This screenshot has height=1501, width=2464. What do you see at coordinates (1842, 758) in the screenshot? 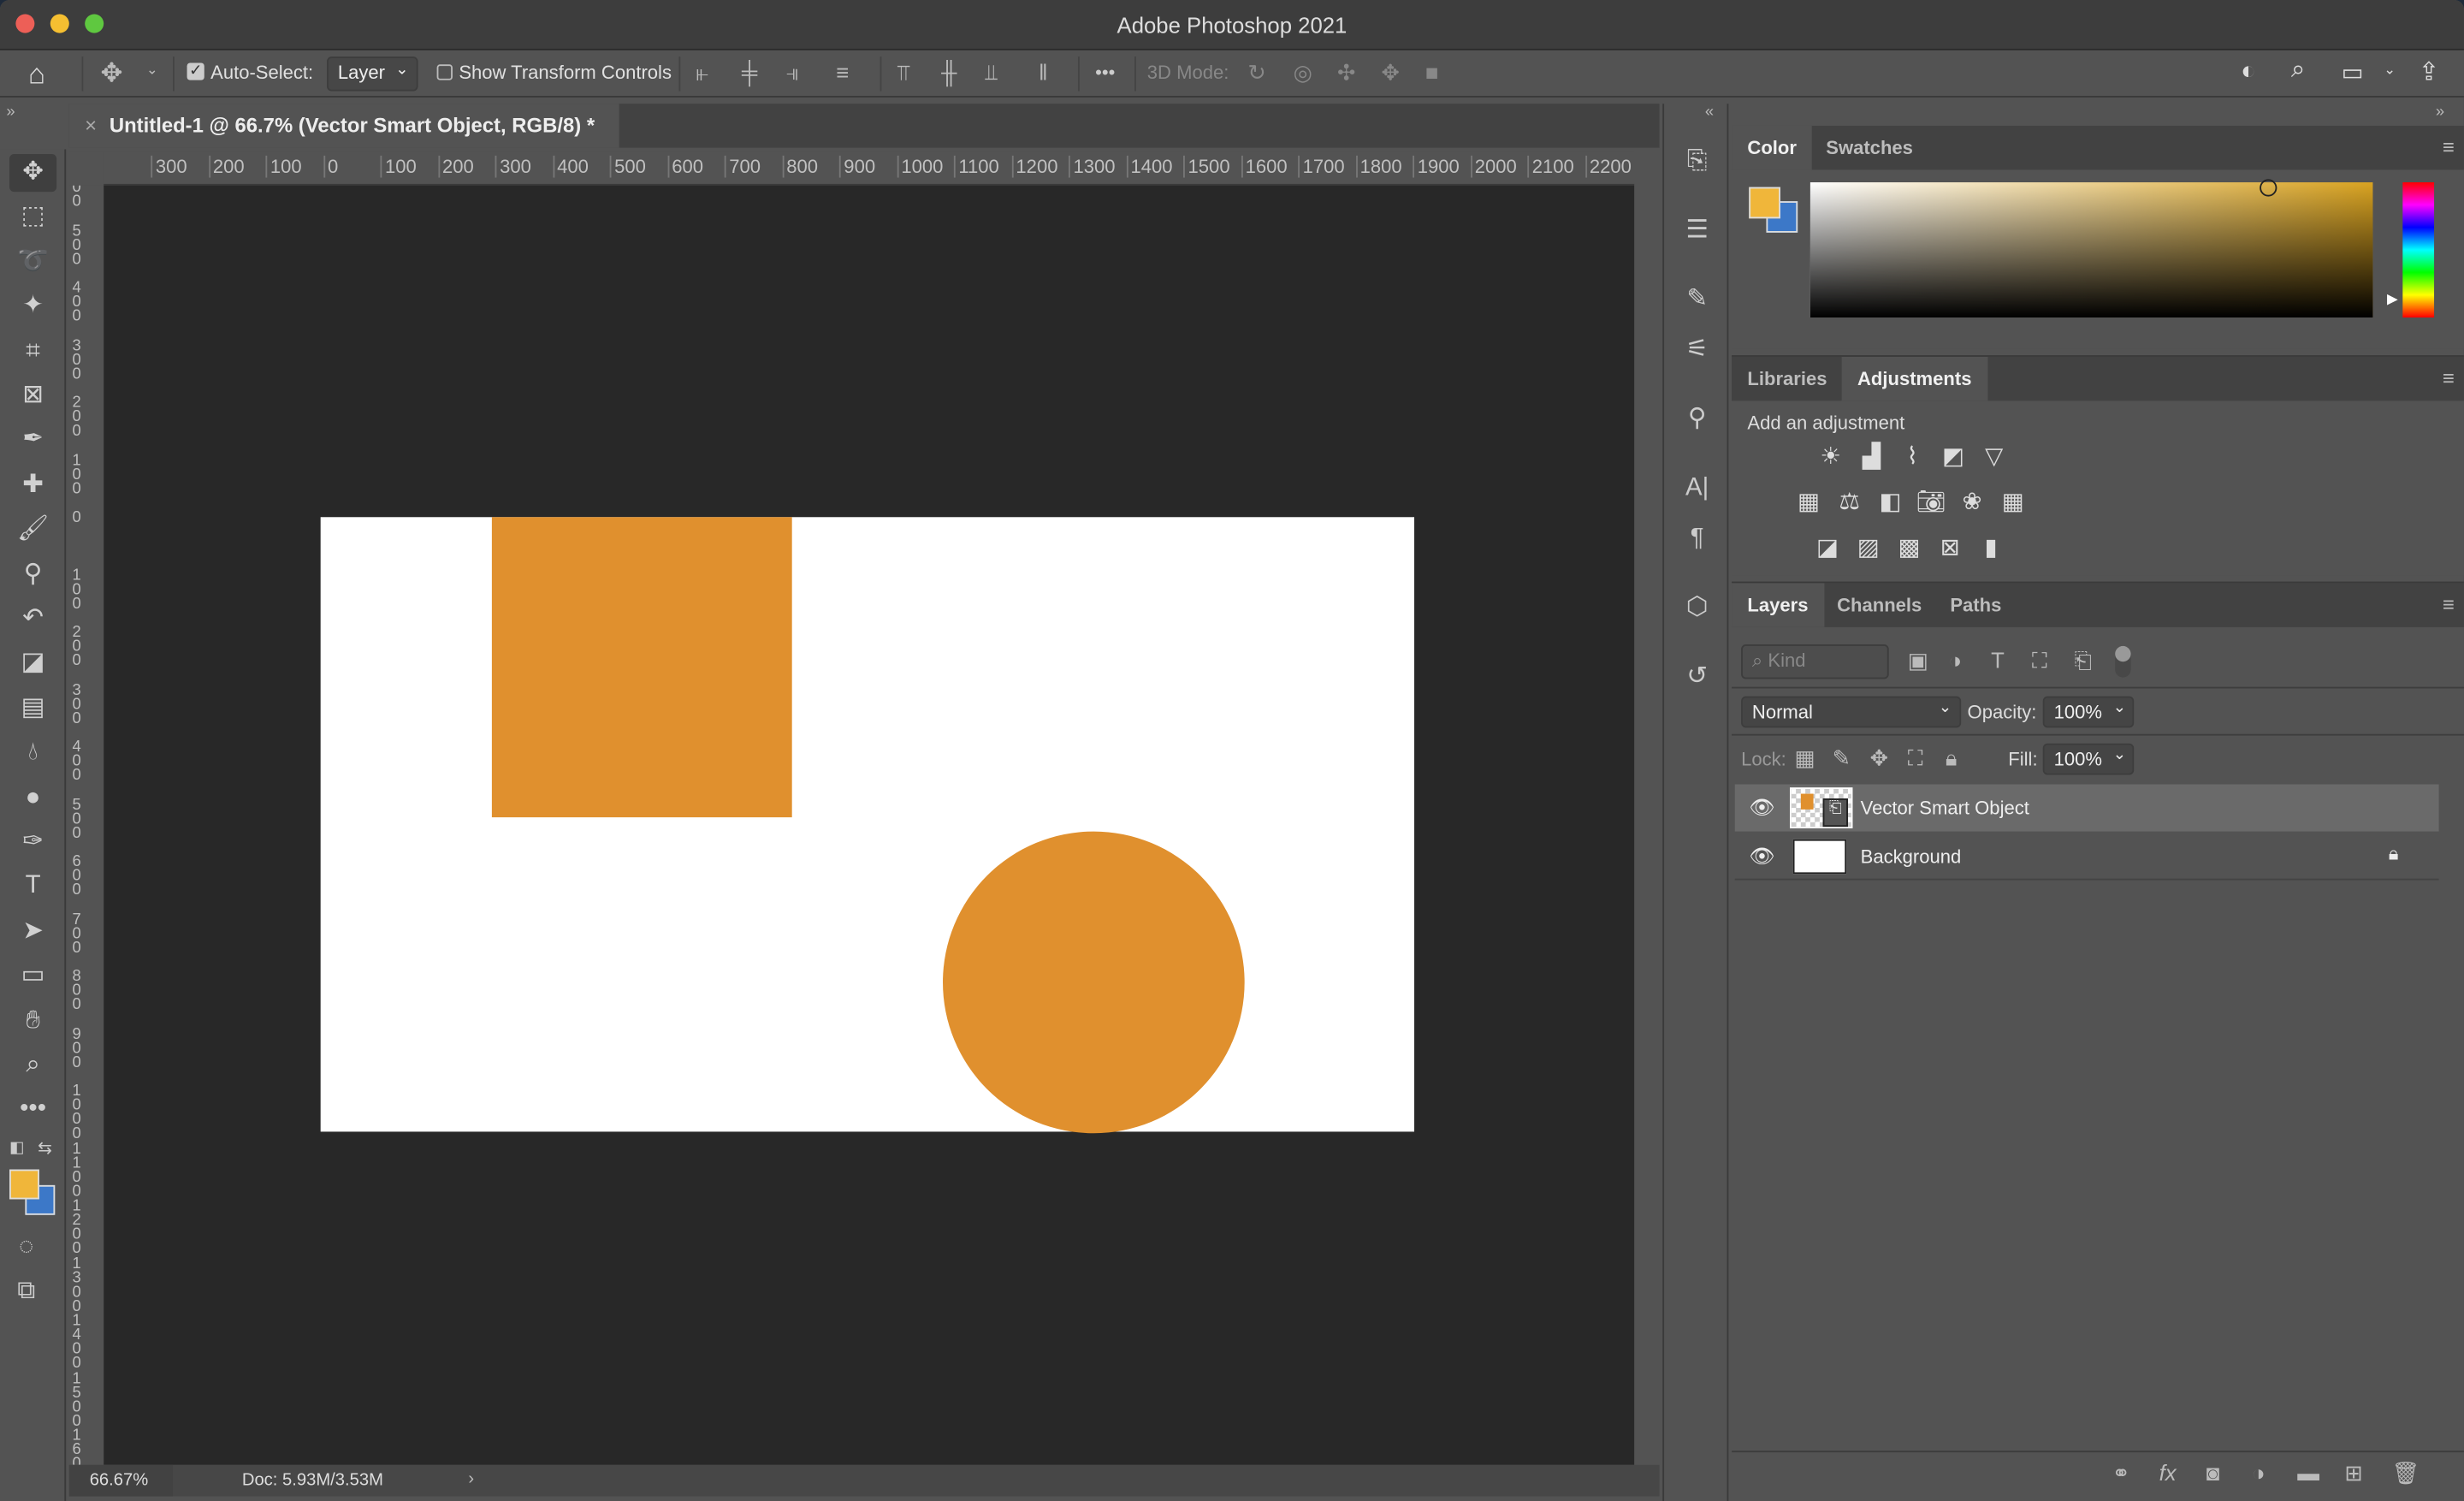
I see `lock-image-pixels-icon: ✎` at bounding box center [1842, 758].